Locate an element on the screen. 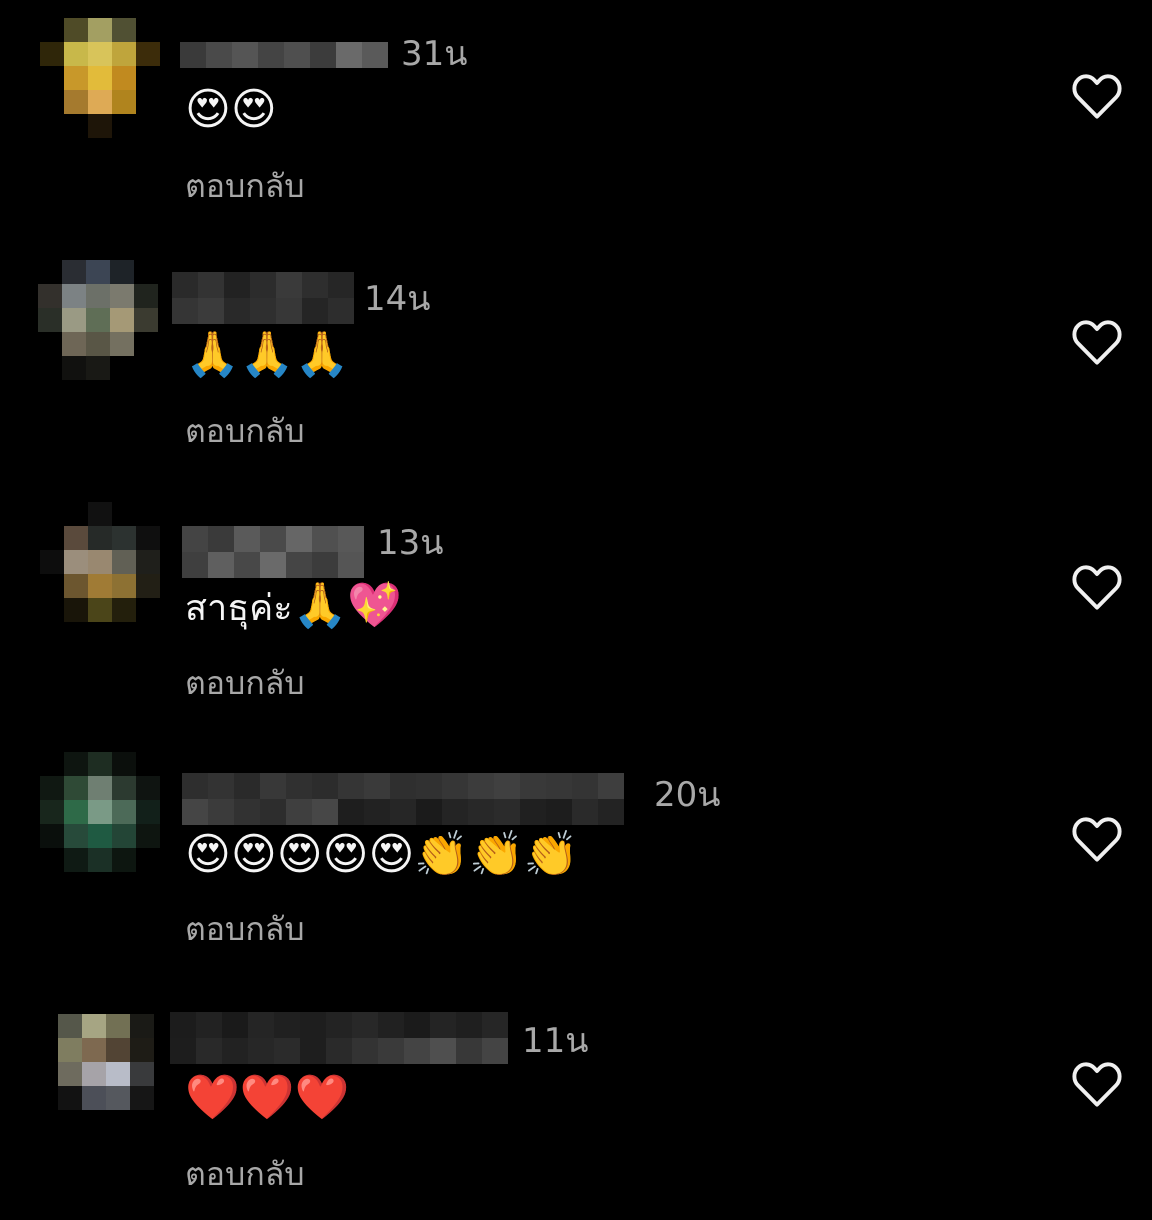 Image resolution: width=1152 pixels, height=1220 pixels. comment-time: 31น is located at coordinates (434, 54).